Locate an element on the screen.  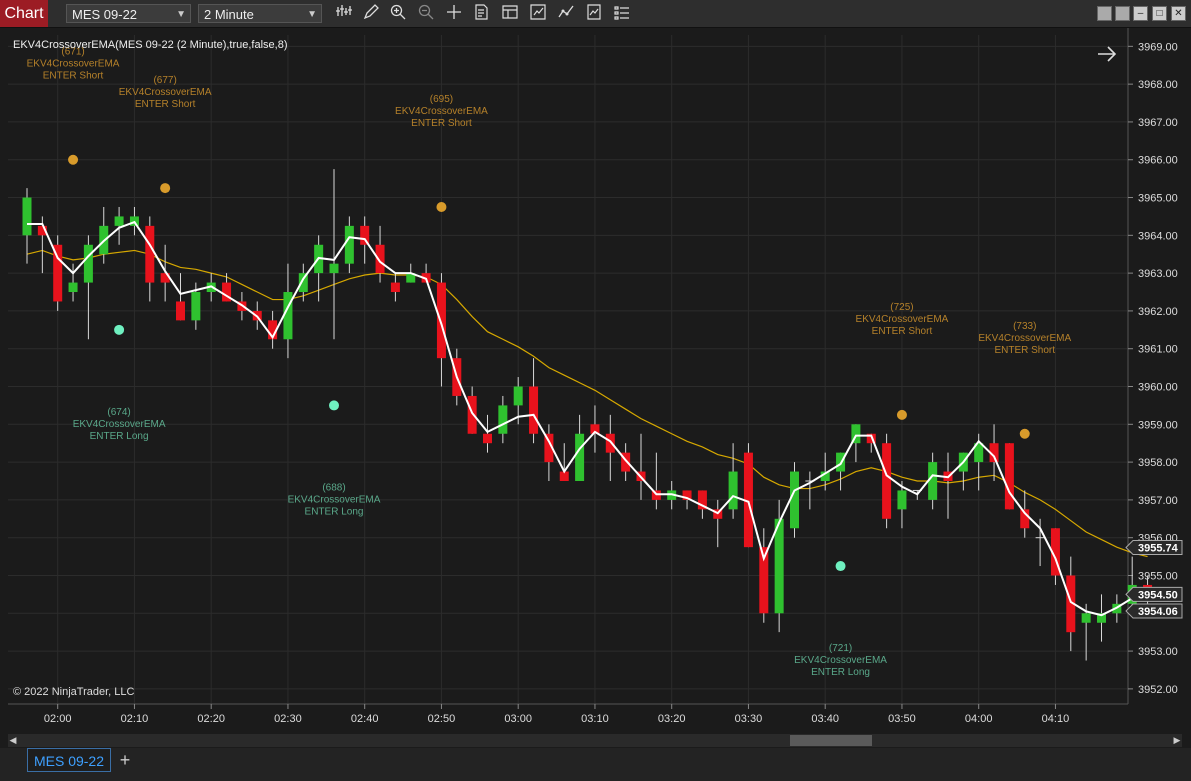
annotation-id: (721) is located at coordinates (840, 648).